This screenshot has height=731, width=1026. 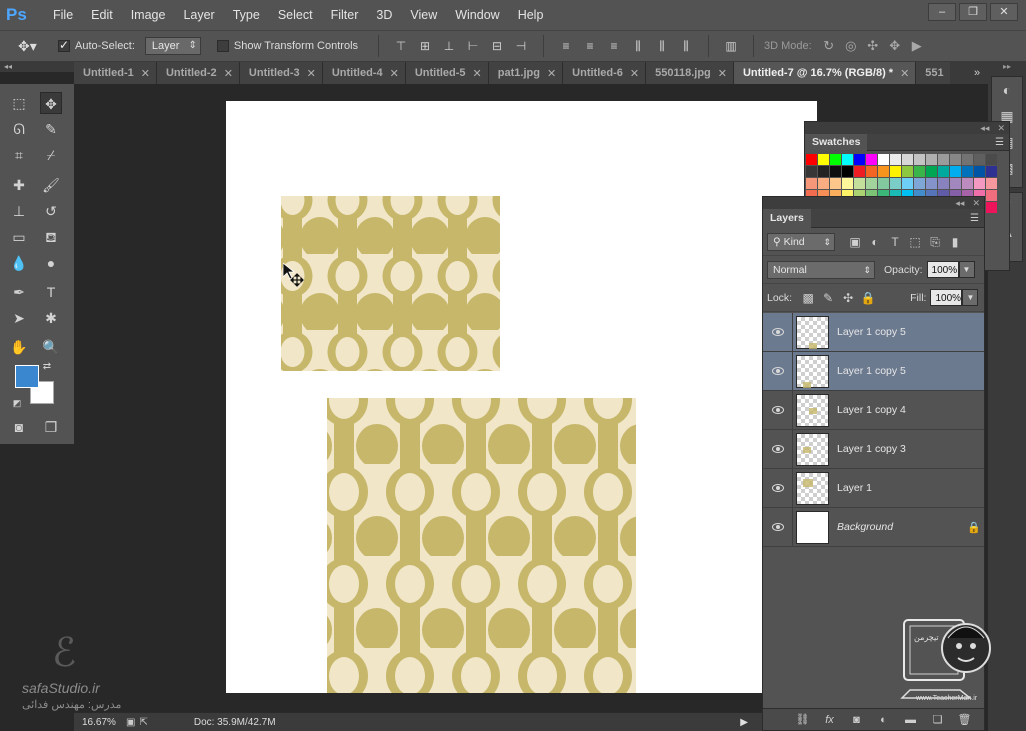 I want to click on blend-mode-select: Normal, so click(x=821, y=269).